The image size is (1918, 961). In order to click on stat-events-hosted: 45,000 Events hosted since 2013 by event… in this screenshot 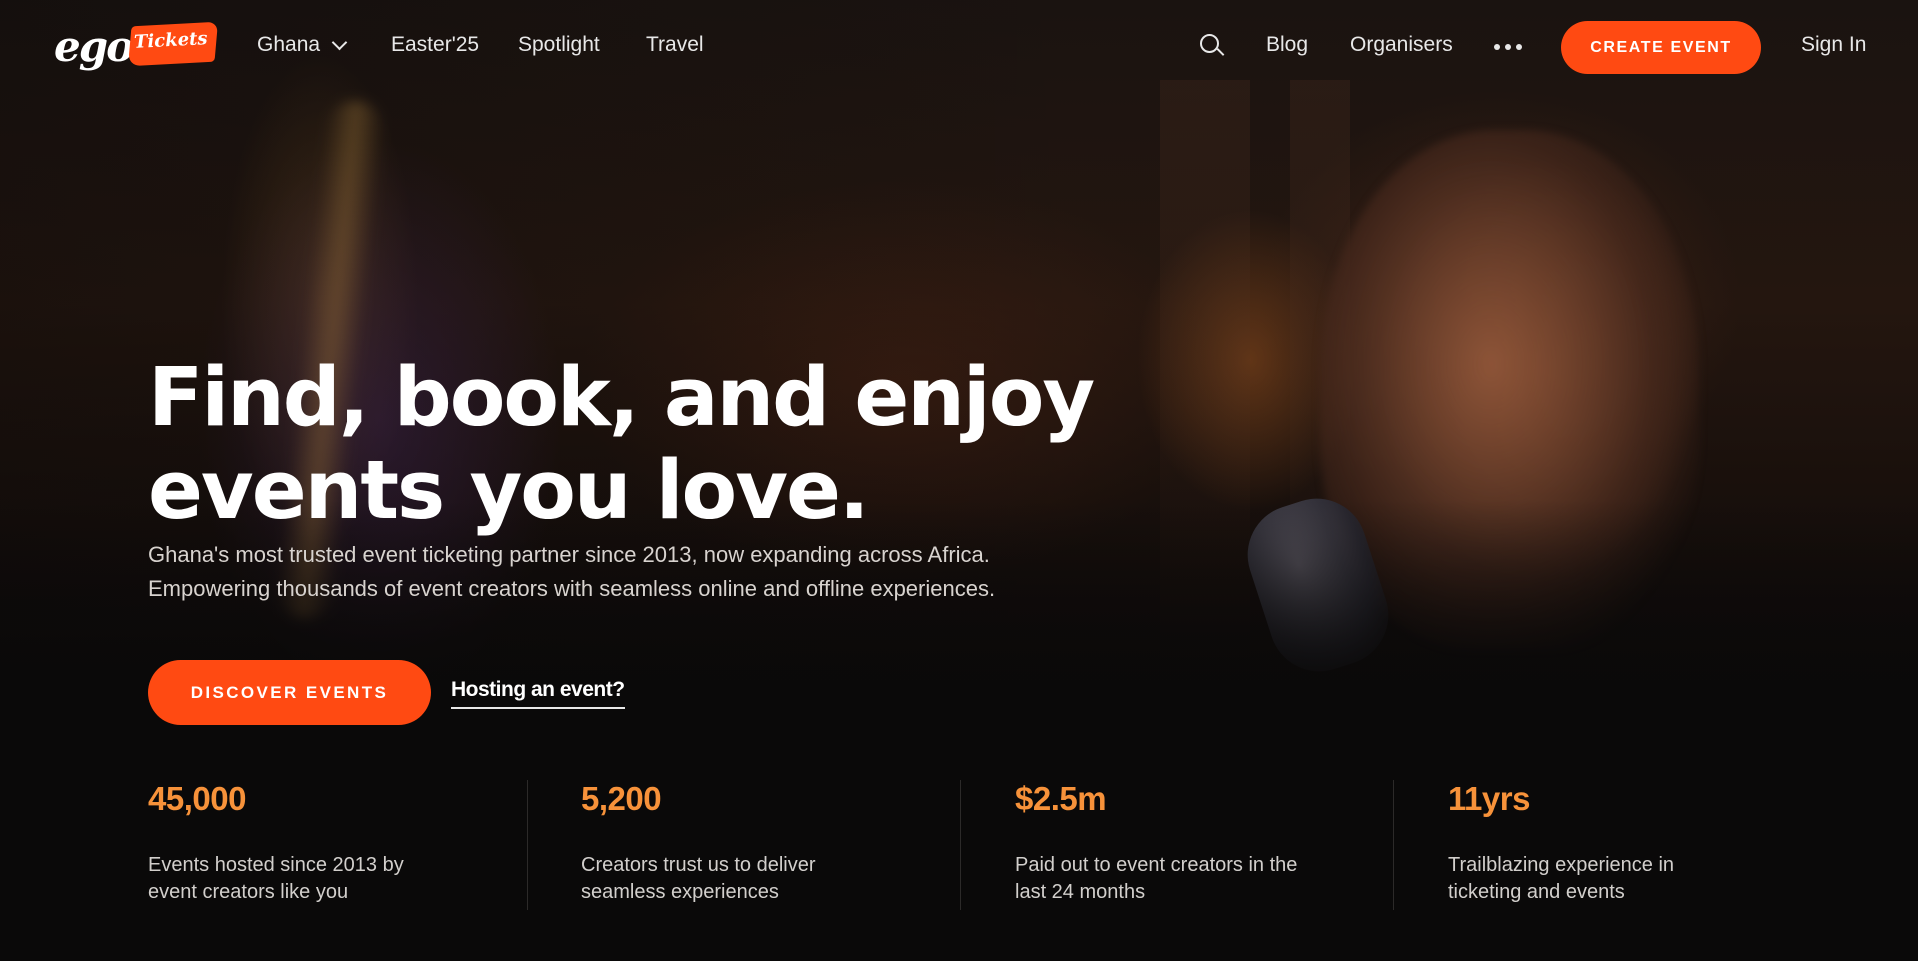, I will do `click(298, 843)`.